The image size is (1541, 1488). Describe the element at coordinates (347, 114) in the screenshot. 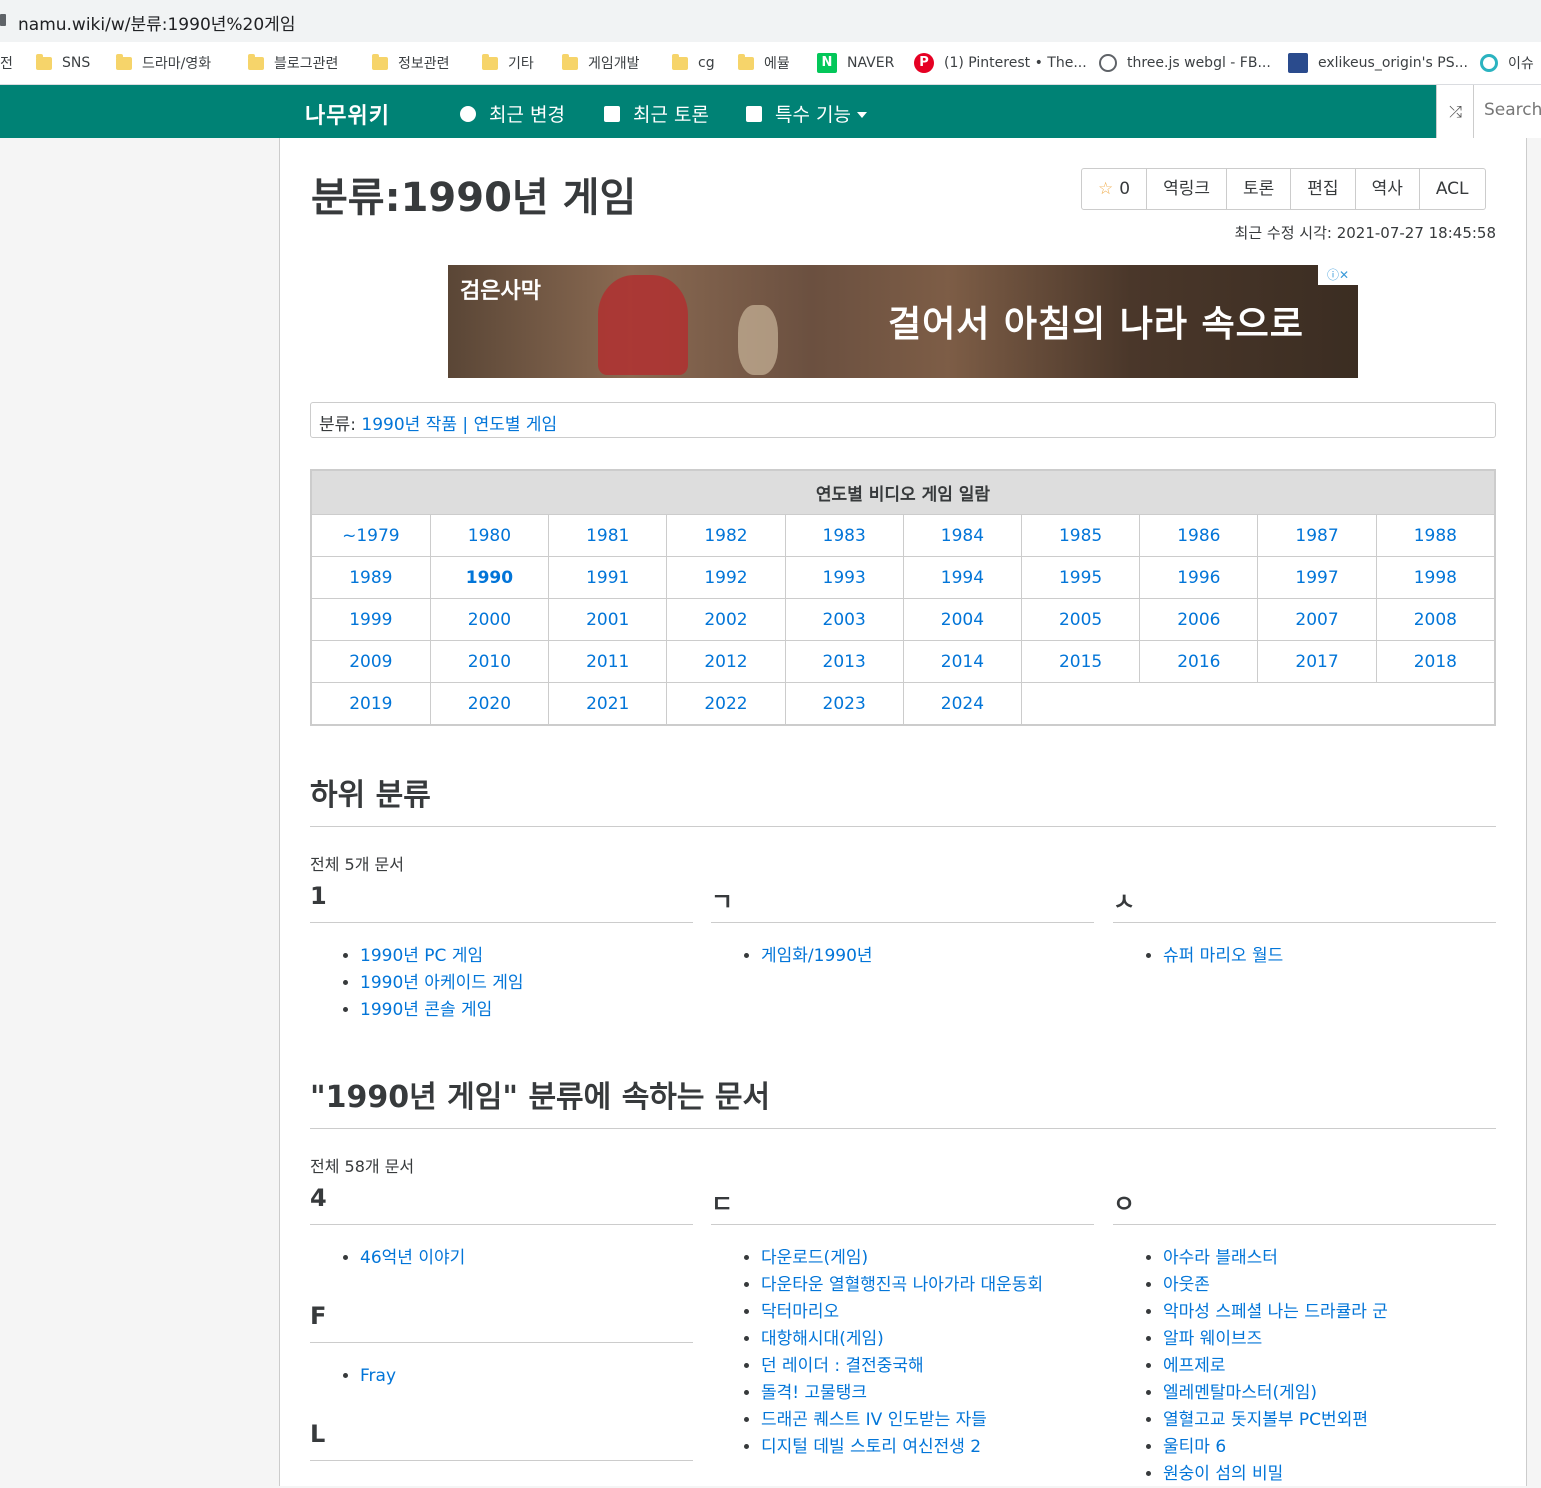

I see `site-logo: 나무위키` at that location.